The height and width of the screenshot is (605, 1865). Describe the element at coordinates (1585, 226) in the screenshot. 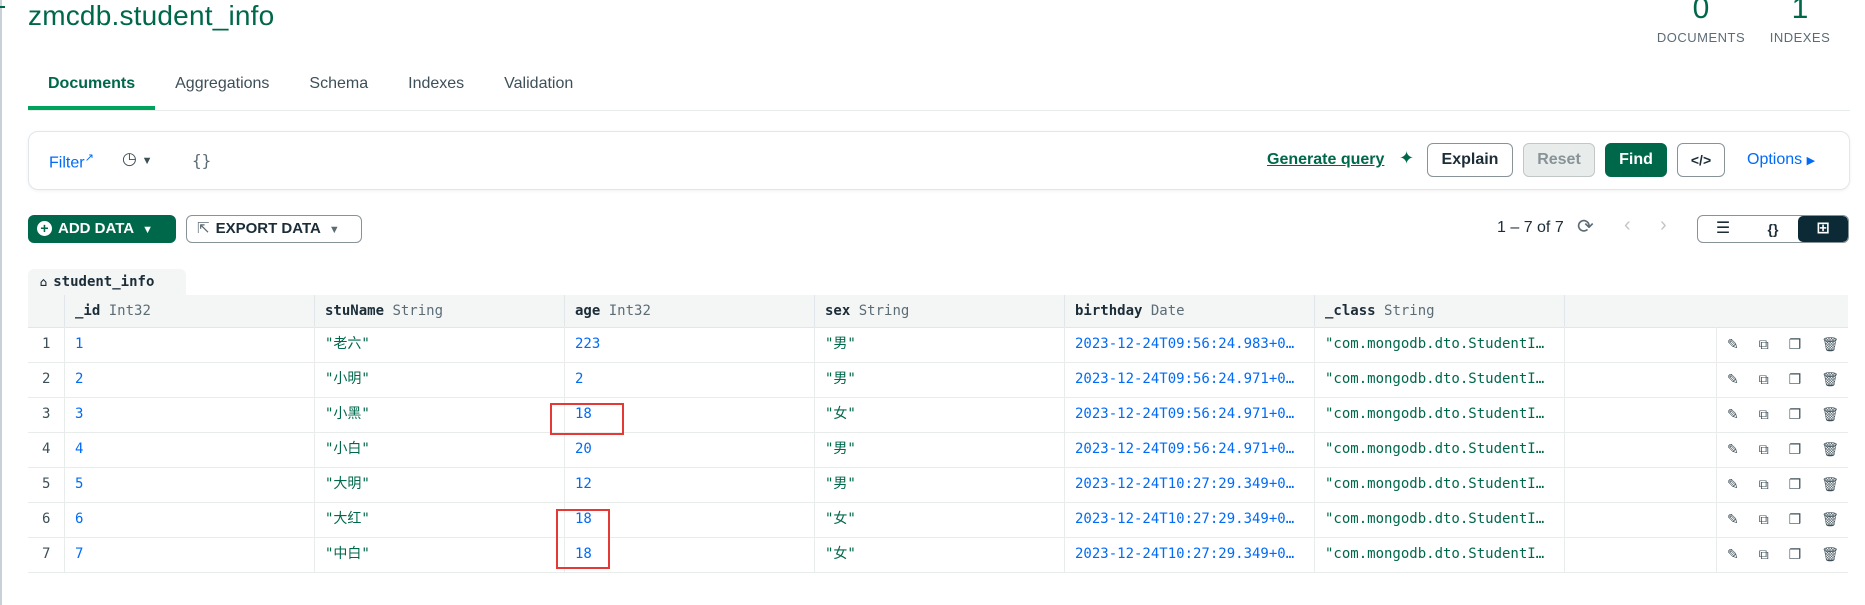

I see `refresh-icon: ⟳` at that location.